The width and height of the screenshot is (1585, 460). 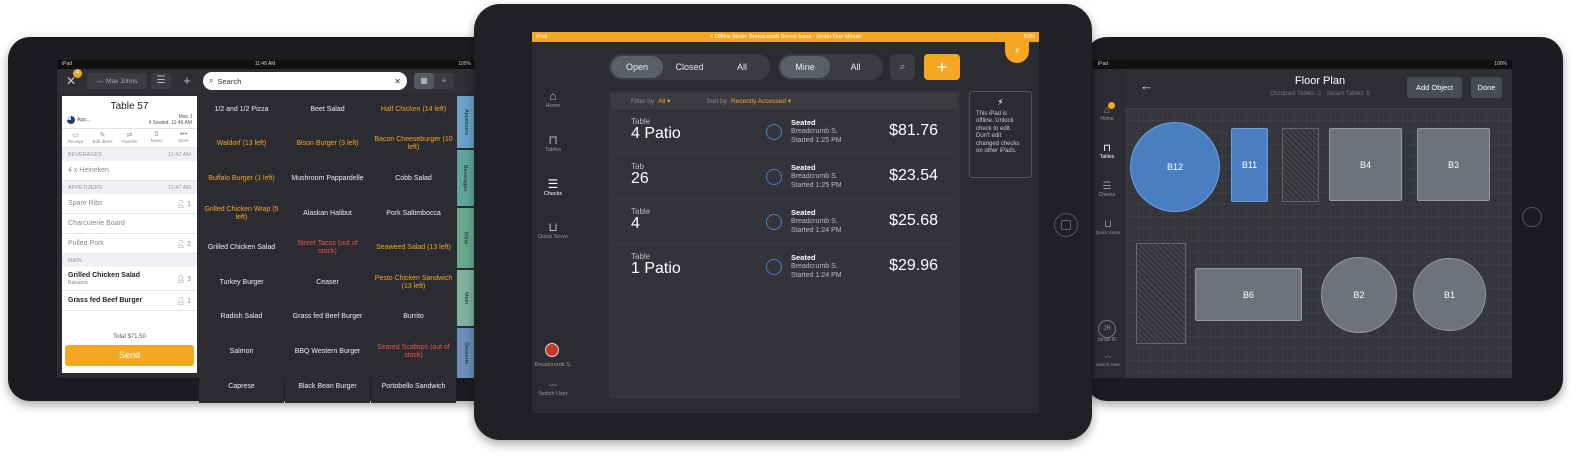 I want to click on right-switch-user: 〰 Switch User, so click(x=1108, y=359).